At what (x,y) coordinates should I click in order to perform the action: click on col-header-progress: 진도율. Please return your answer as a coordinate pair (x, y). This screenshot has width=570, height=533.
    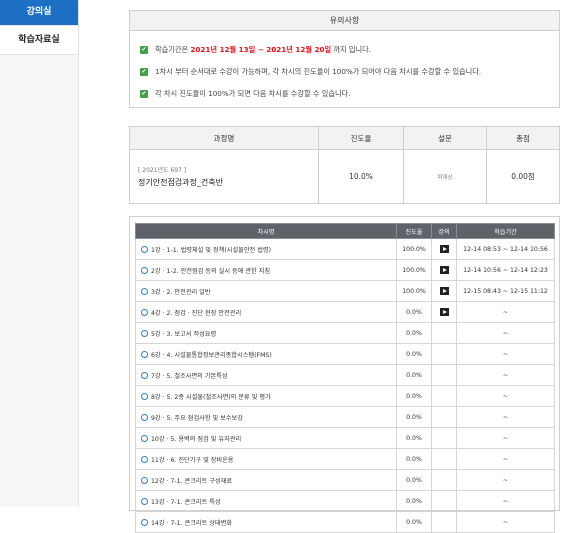
    Looking at the image, I should click on (361, 138).